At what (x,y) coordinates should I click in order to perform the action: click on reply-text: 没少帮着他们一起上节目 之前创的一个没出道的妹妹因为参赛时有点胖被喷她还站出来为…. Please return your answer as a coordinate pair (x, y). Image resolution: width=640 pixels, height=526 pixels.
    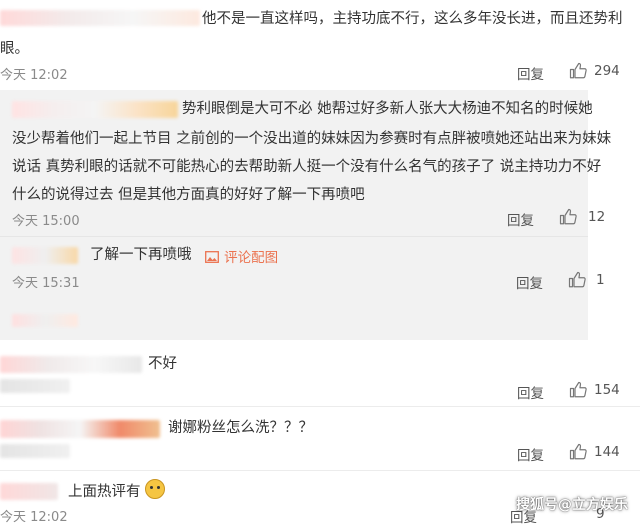
    Looking at the image, I should click on (312, 139).